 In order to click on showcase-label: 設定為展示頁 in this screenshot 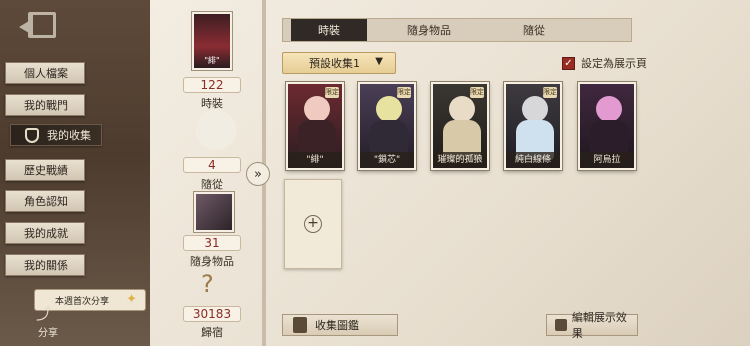, I will do `click(614, 63)`.